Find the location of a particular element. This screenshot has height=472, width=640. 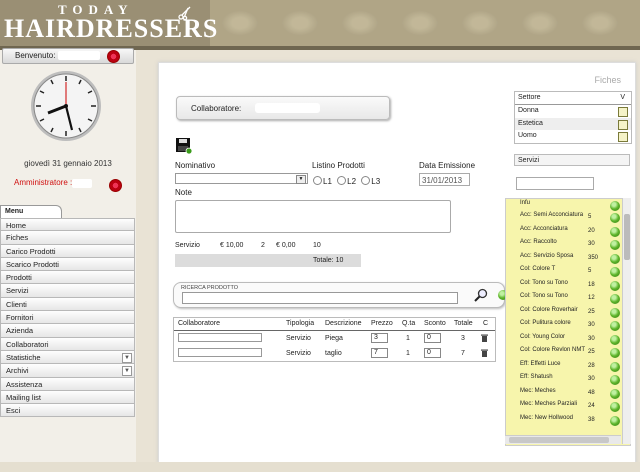

search-input is located at coordinates (320, 298).